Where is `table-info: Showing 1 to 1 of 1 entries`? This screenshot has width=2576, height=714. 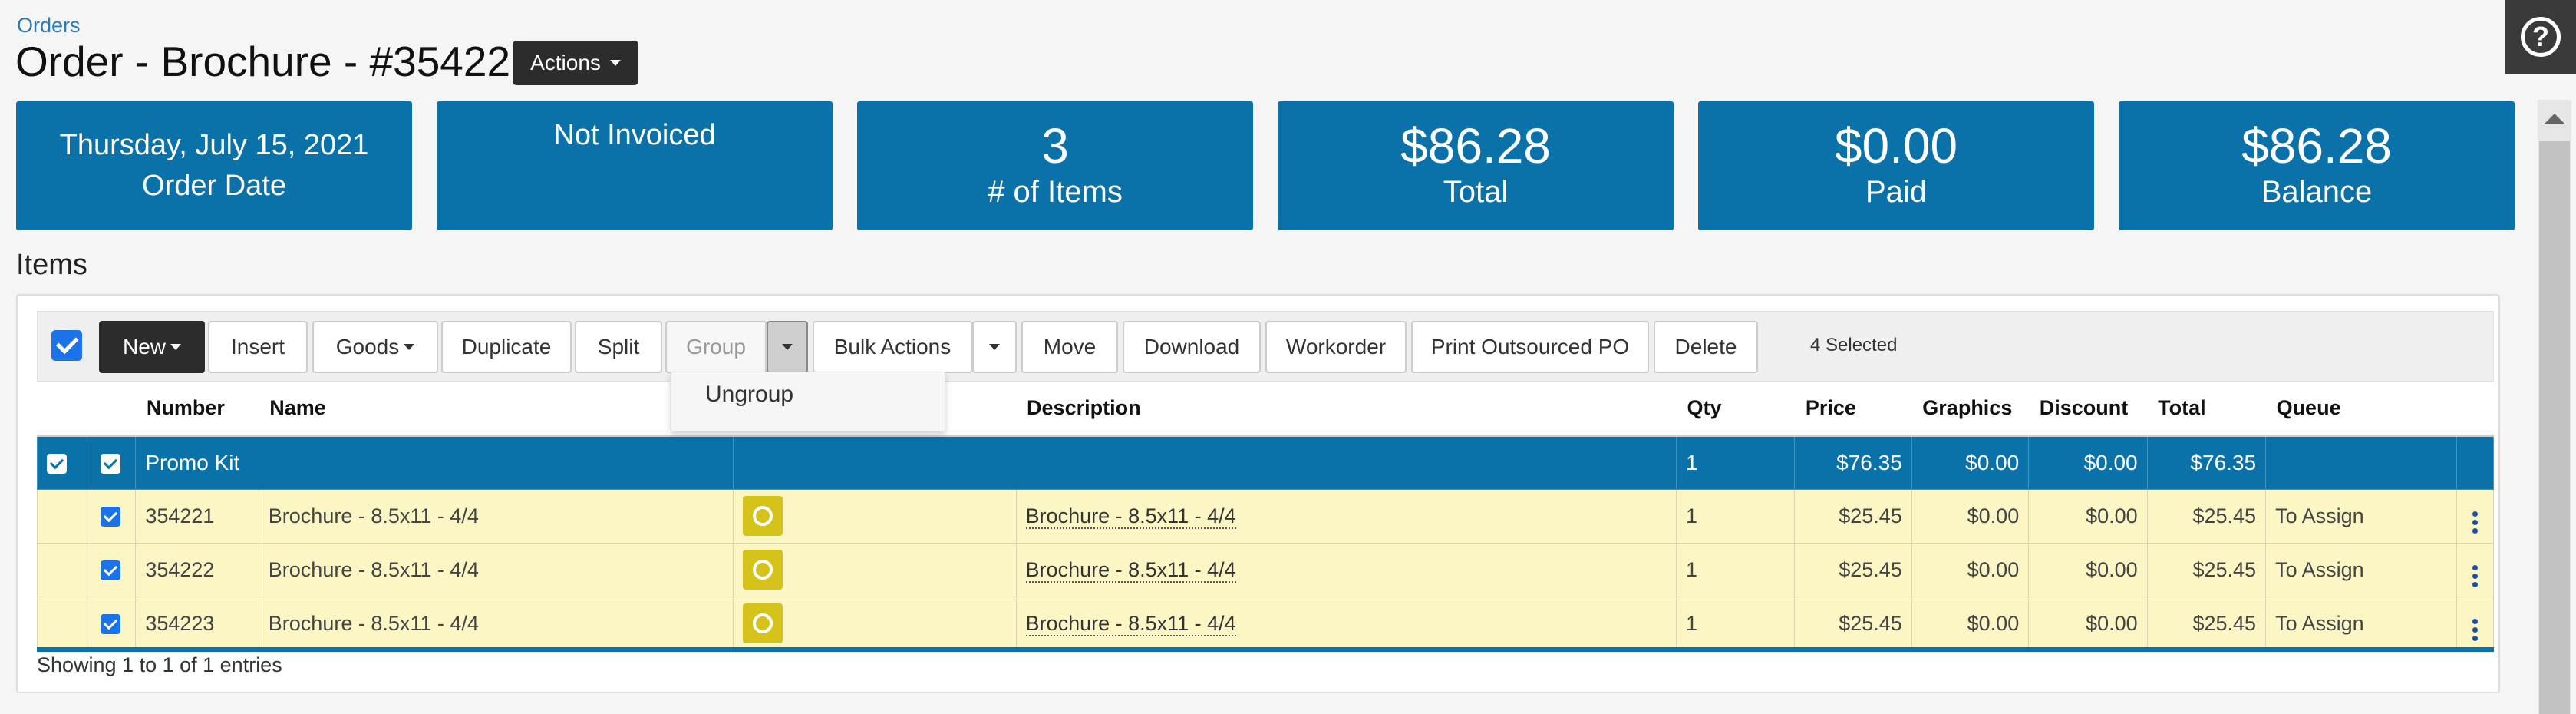 table-info: Showing 1 to 1 of 1 entries is located at coordinates (159, 664).